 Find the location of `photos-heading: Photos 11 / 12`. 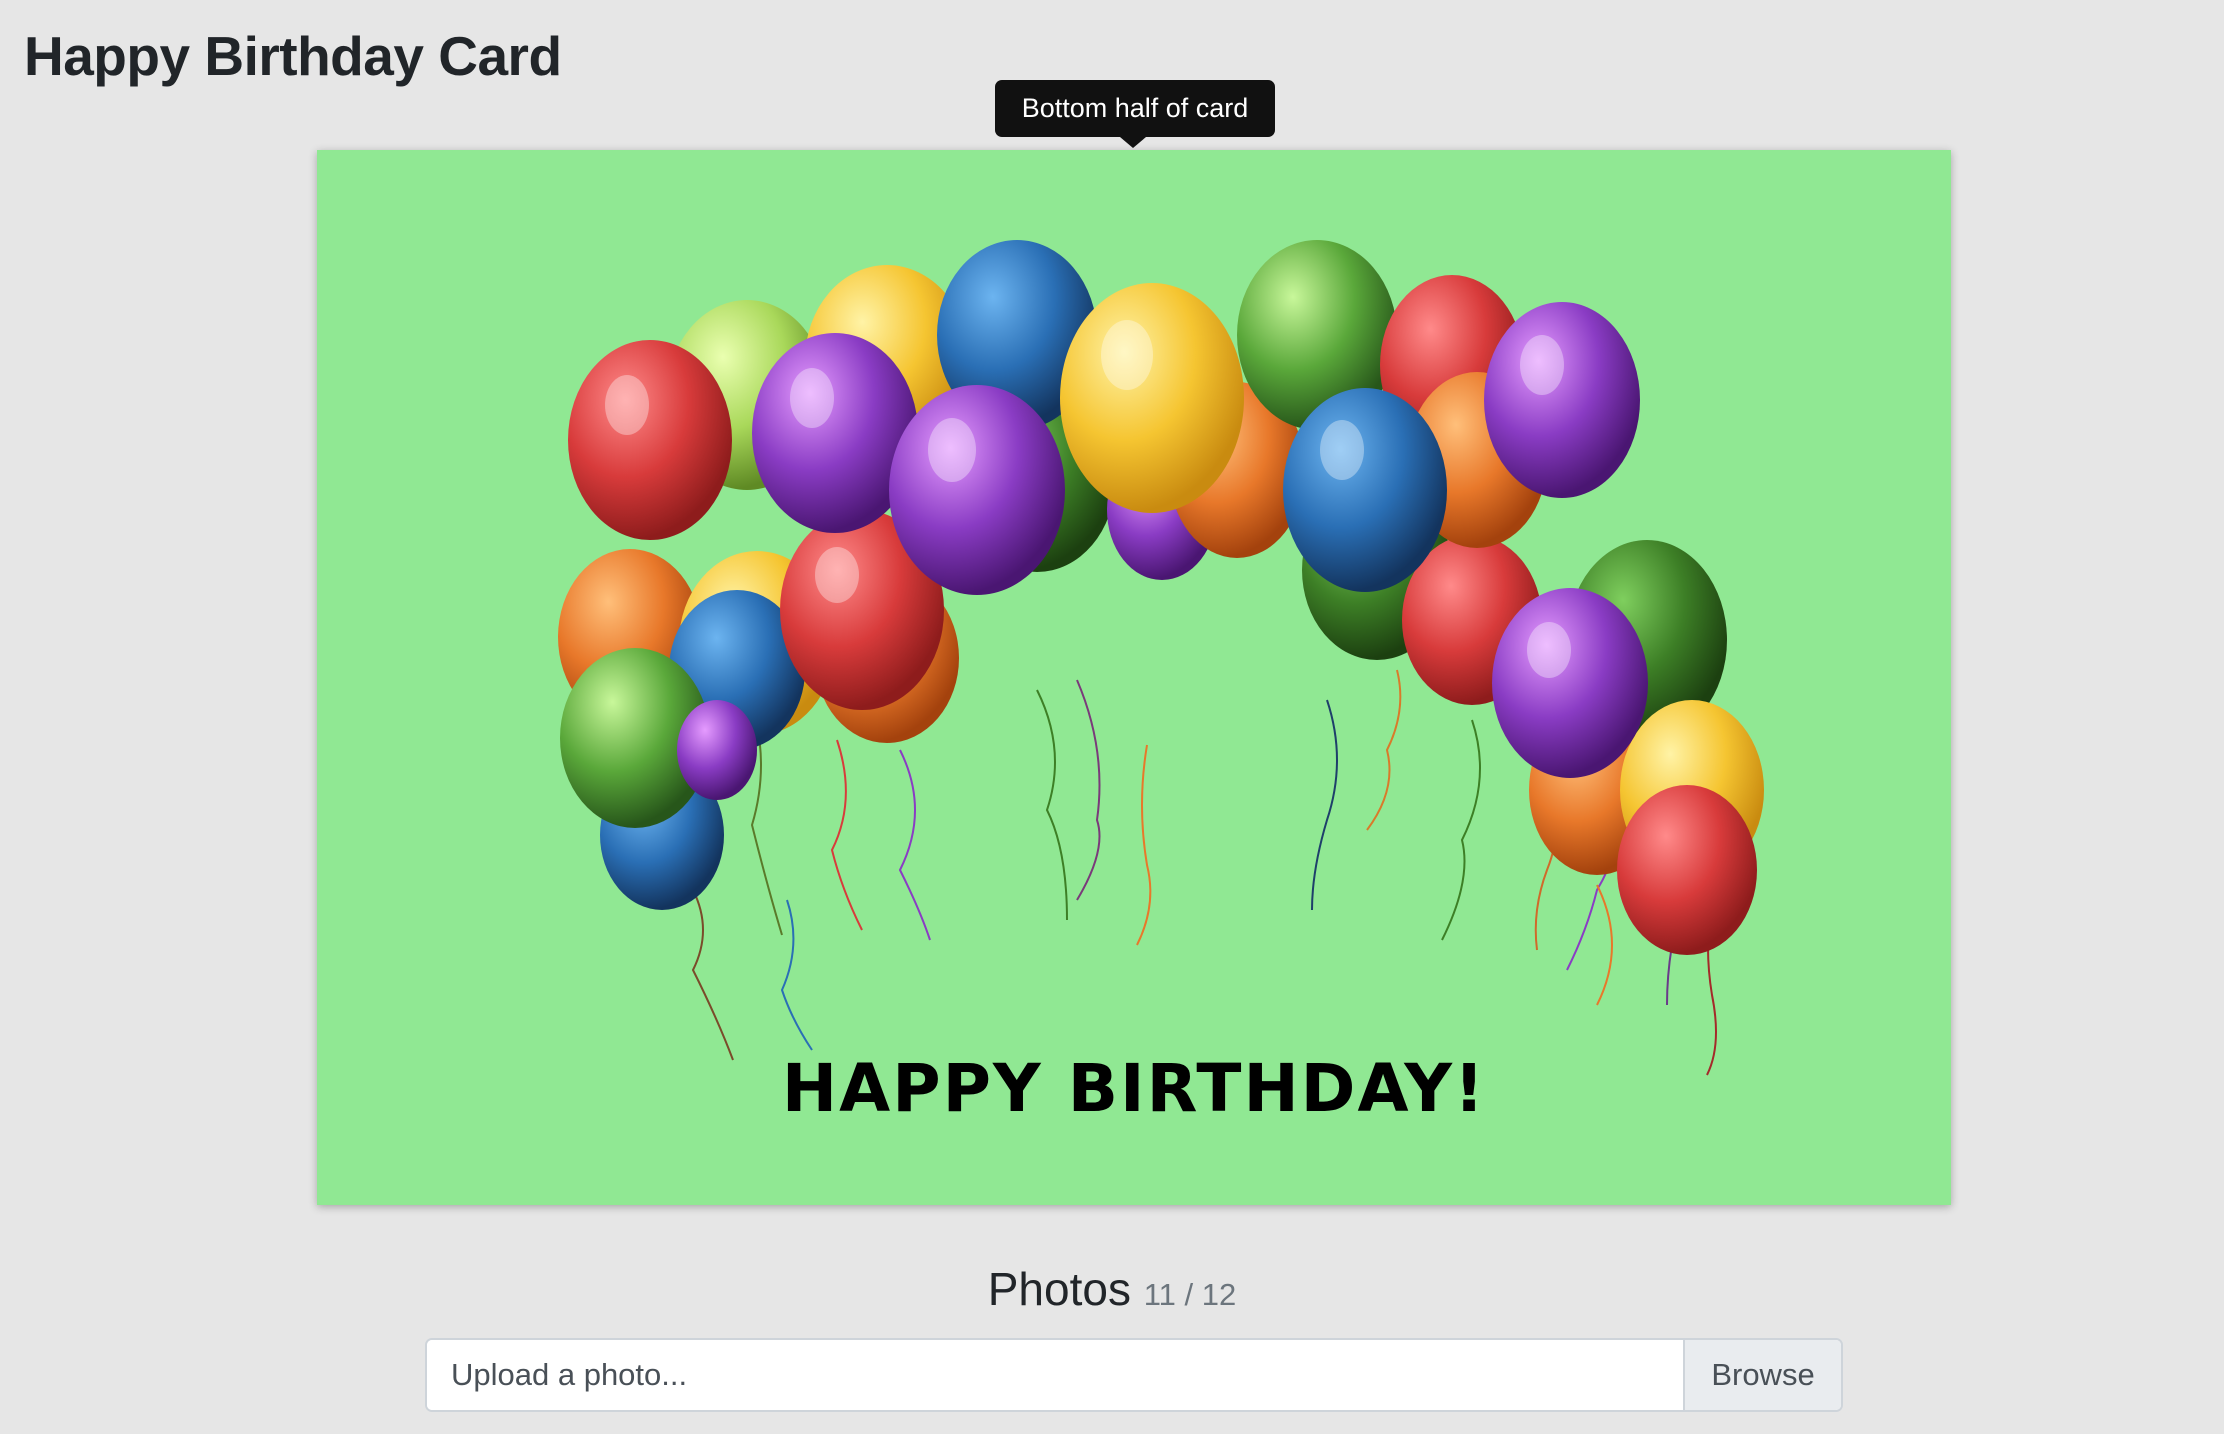

photos-heading: Photos 11 / 12 is located at coordinates (1112, 1289).